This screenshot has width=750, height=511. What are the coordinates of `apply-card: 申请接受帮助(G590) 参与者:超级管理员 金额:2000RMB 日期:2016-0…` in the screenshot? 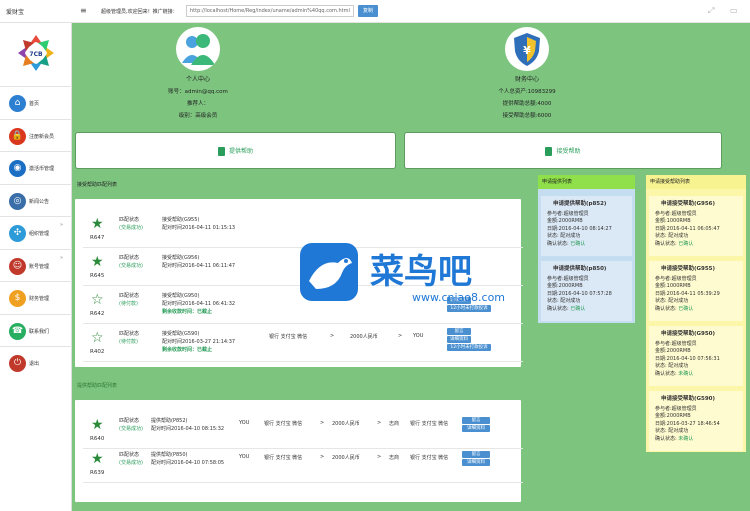 It's located at (696, 421).